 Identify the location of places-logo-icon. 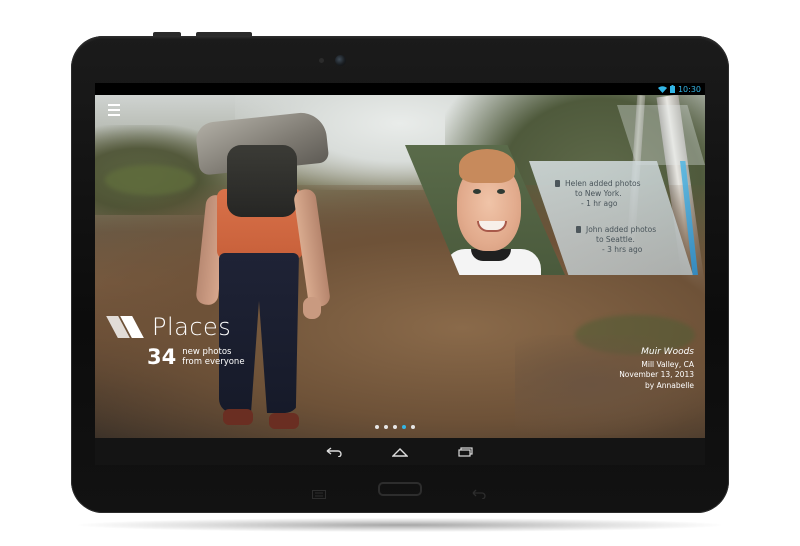
(125, 327).